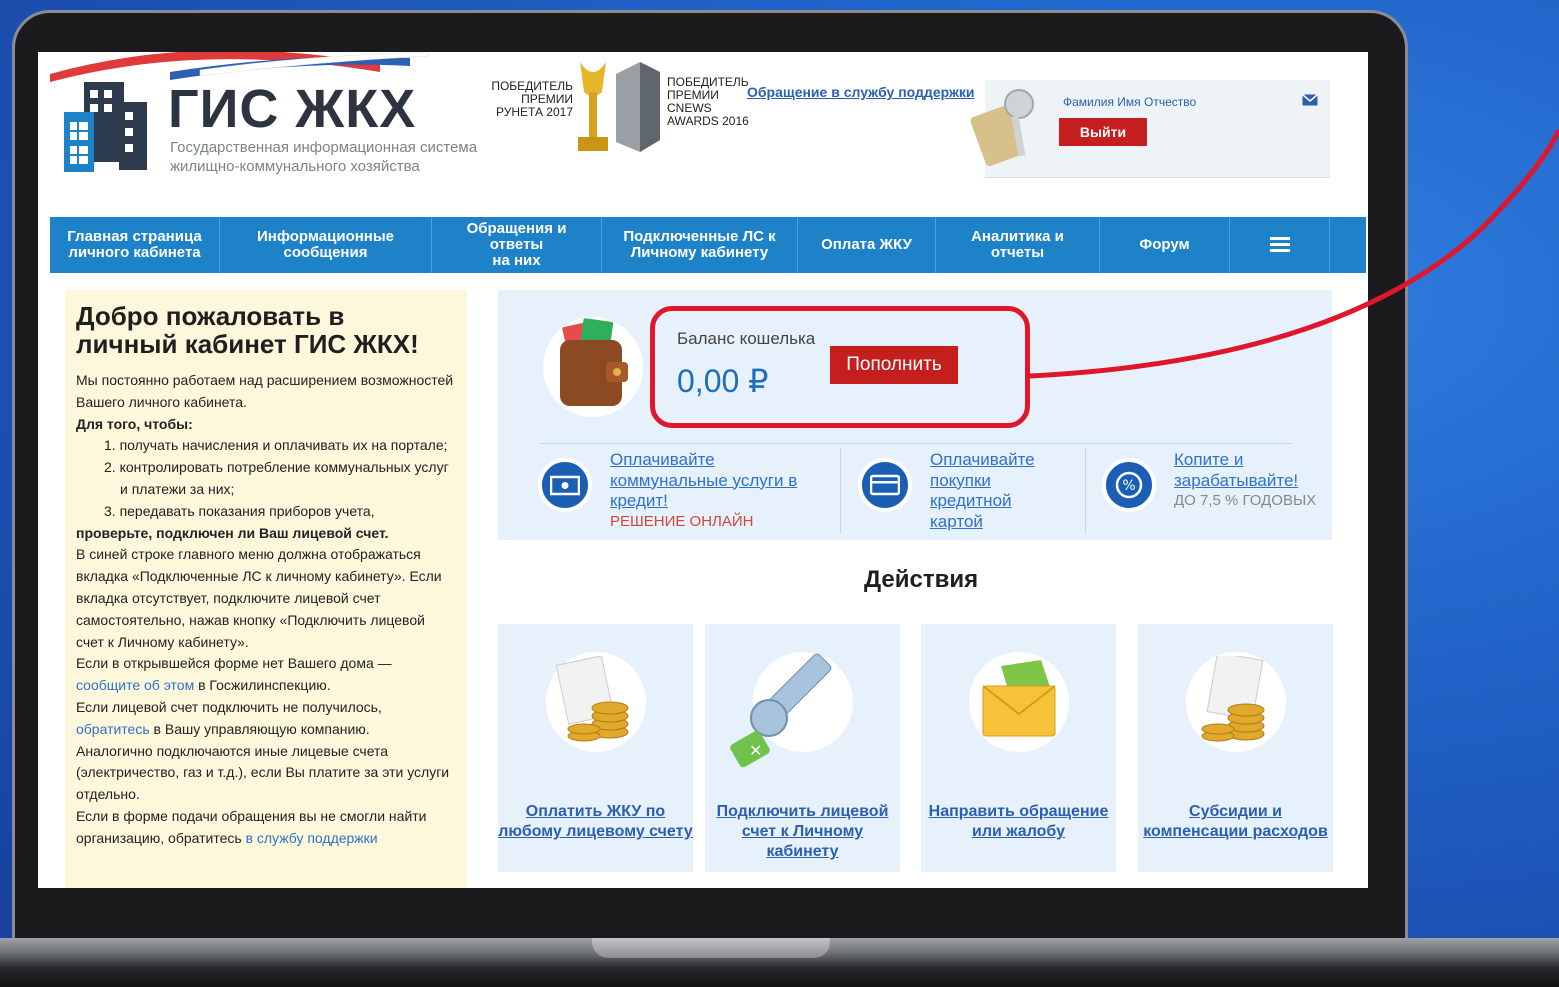 This screenshot has width=1559, height=987. I want to click on award-runet: ПОБЕДИТЕЛЬ ПРЕМИИ РУНЕТА 2017, so click(528, 99).